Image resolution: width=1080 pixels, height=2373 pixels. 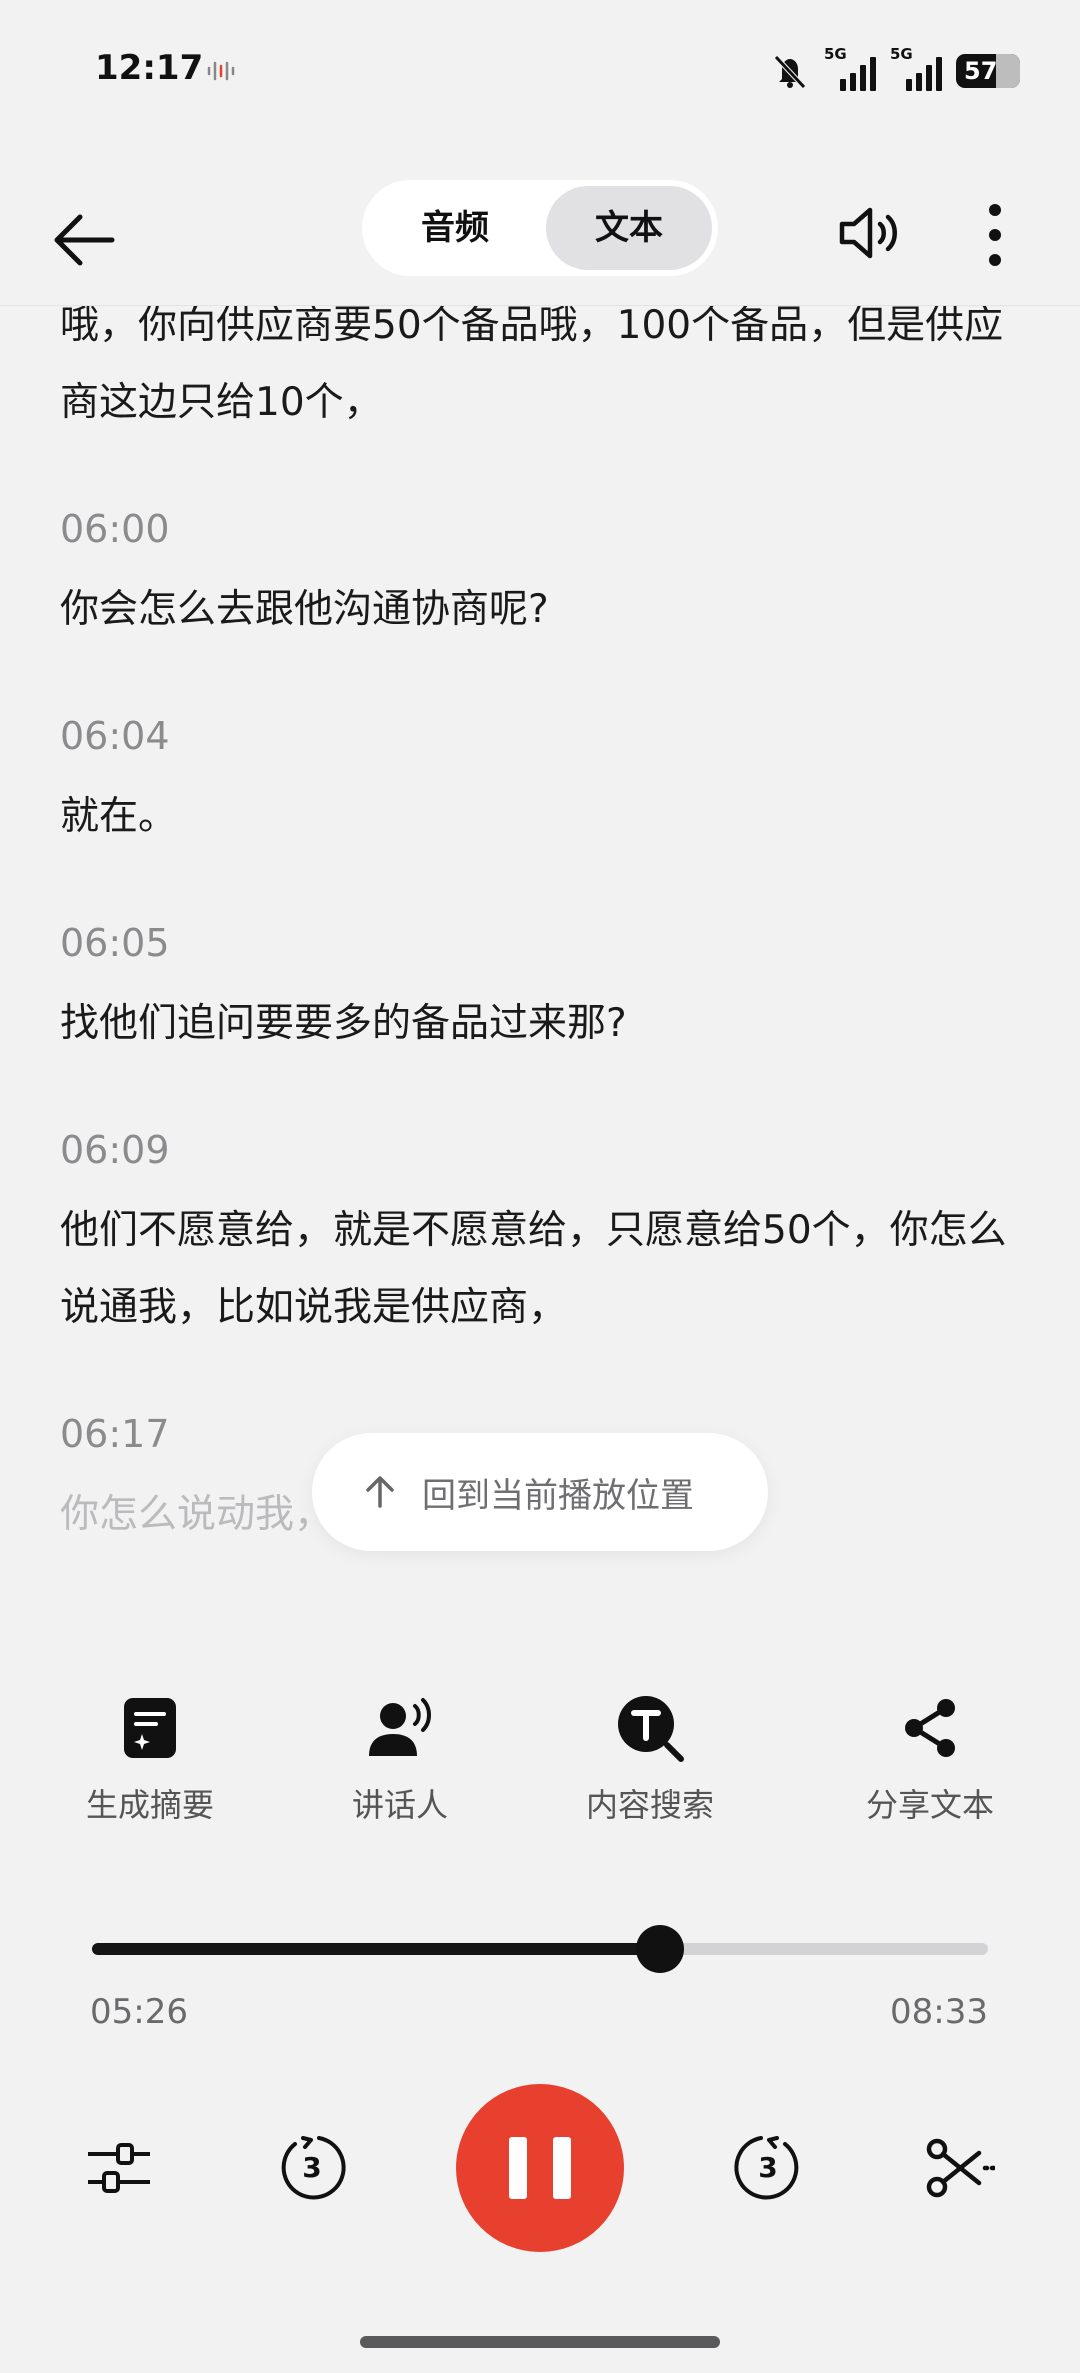 What do you see at coordinates (850, 69) in the screenshot?
I see `cellular-signal-1-icon: 5G` at bounding box center [850, 69].